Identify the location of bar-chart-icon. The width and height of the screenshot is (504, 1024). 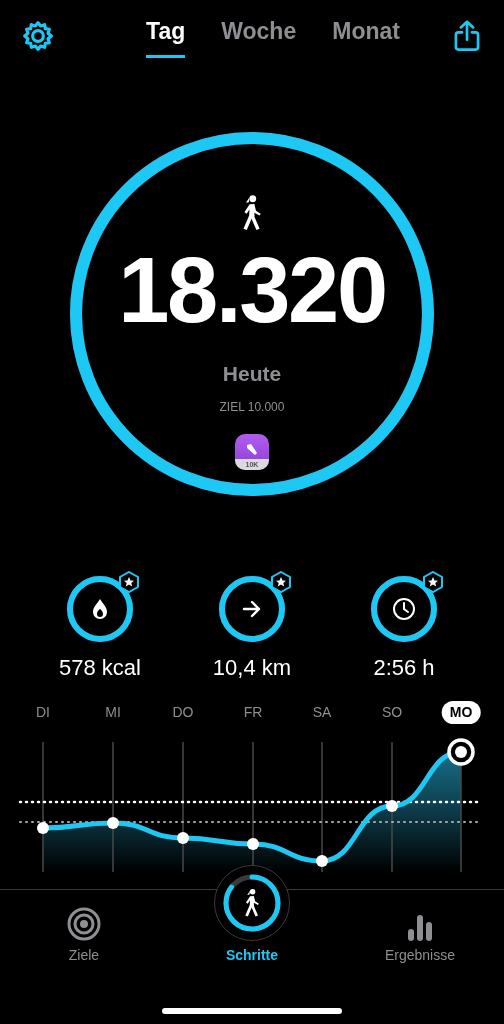
(420, 927).